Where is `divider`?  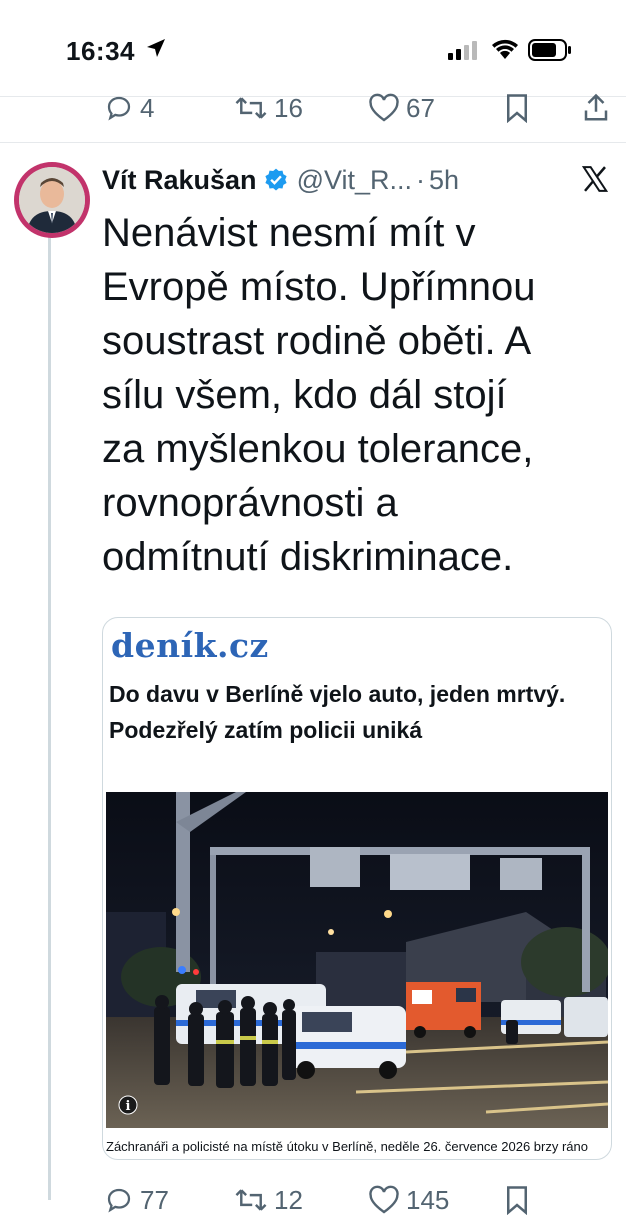 divider is located at coordinates (313, 142).